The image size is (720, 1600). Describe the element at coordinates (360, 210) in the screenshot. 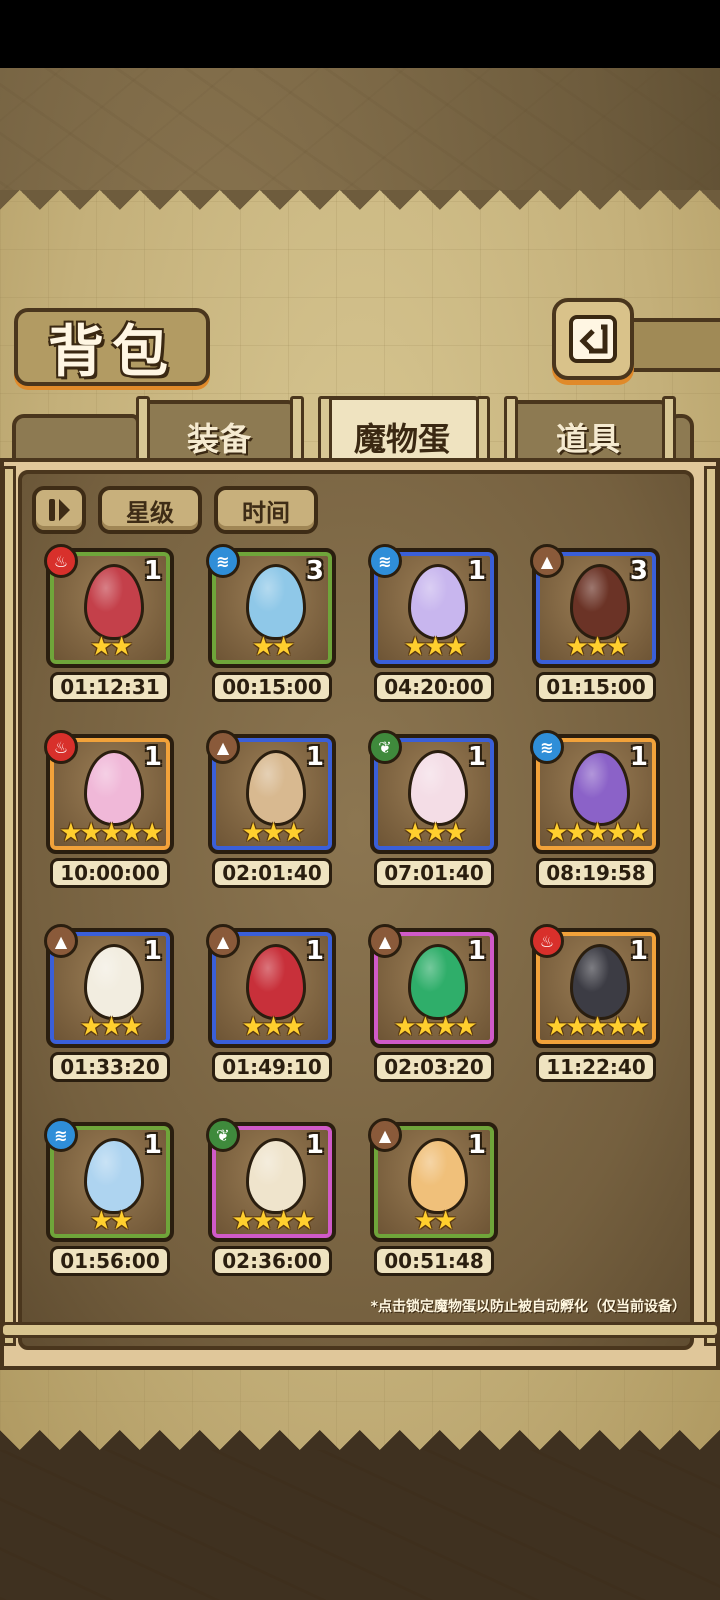

I see `parchment-torn-edge-top` at that location.